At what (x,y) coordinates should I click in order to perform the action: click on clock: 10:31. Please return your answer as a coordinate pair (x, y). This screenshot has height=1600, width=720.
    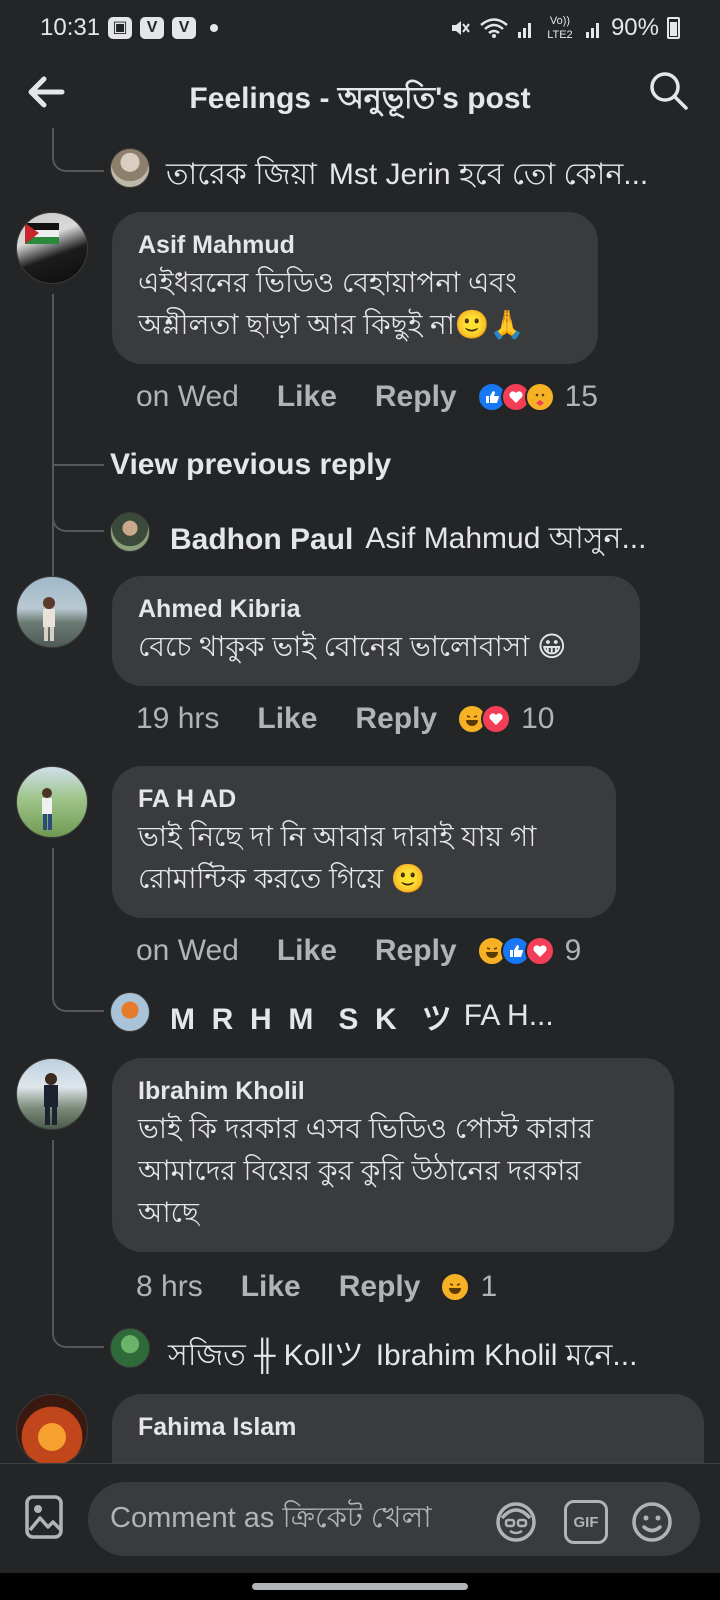
    Looking at the image, I should click on (70, 27).